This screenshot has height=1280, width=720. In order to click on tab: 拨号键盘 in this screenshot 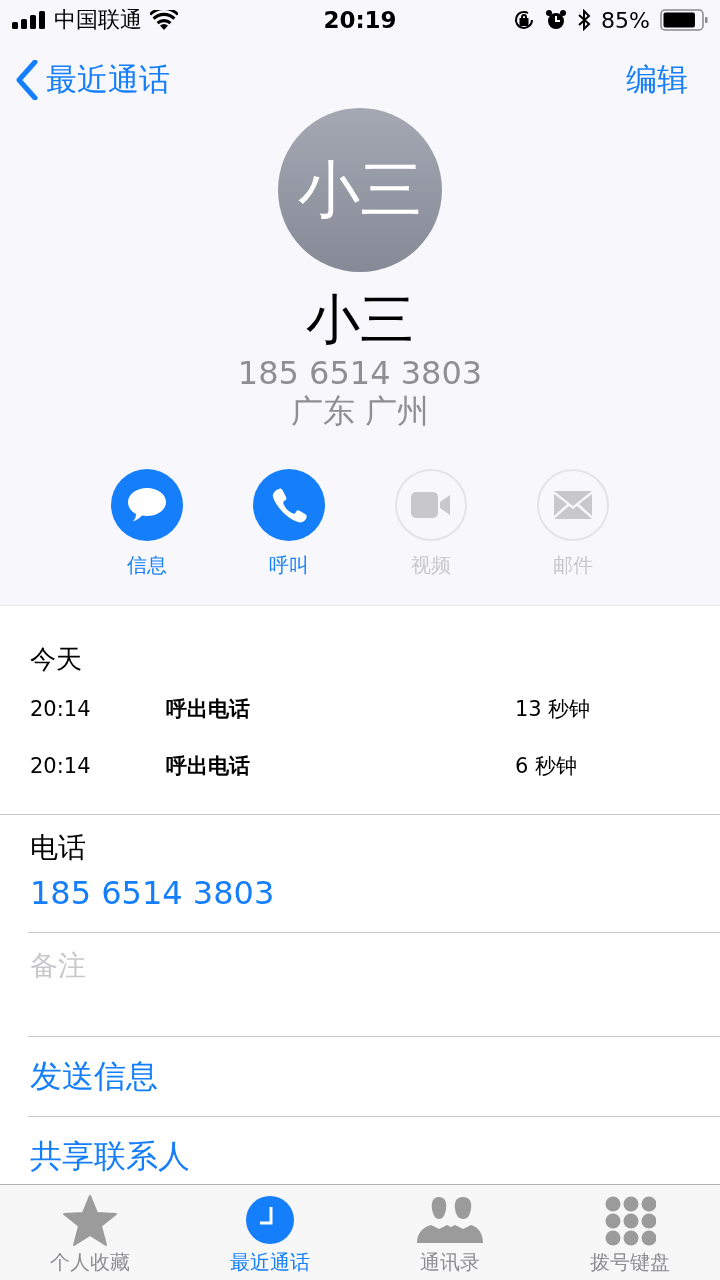, I will do `click(630, 1232)`.